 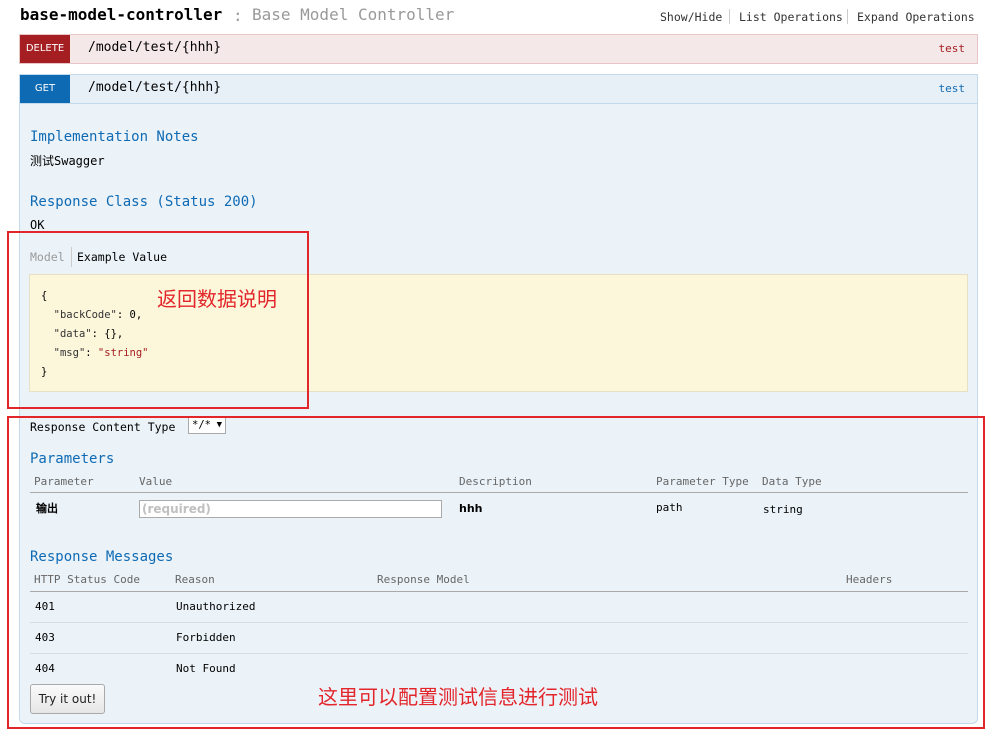 What do you see at coordinates (691, 17) in the screenshot?
I see `show-hide-link: Show/Hide` at bounding box center [691, 17].